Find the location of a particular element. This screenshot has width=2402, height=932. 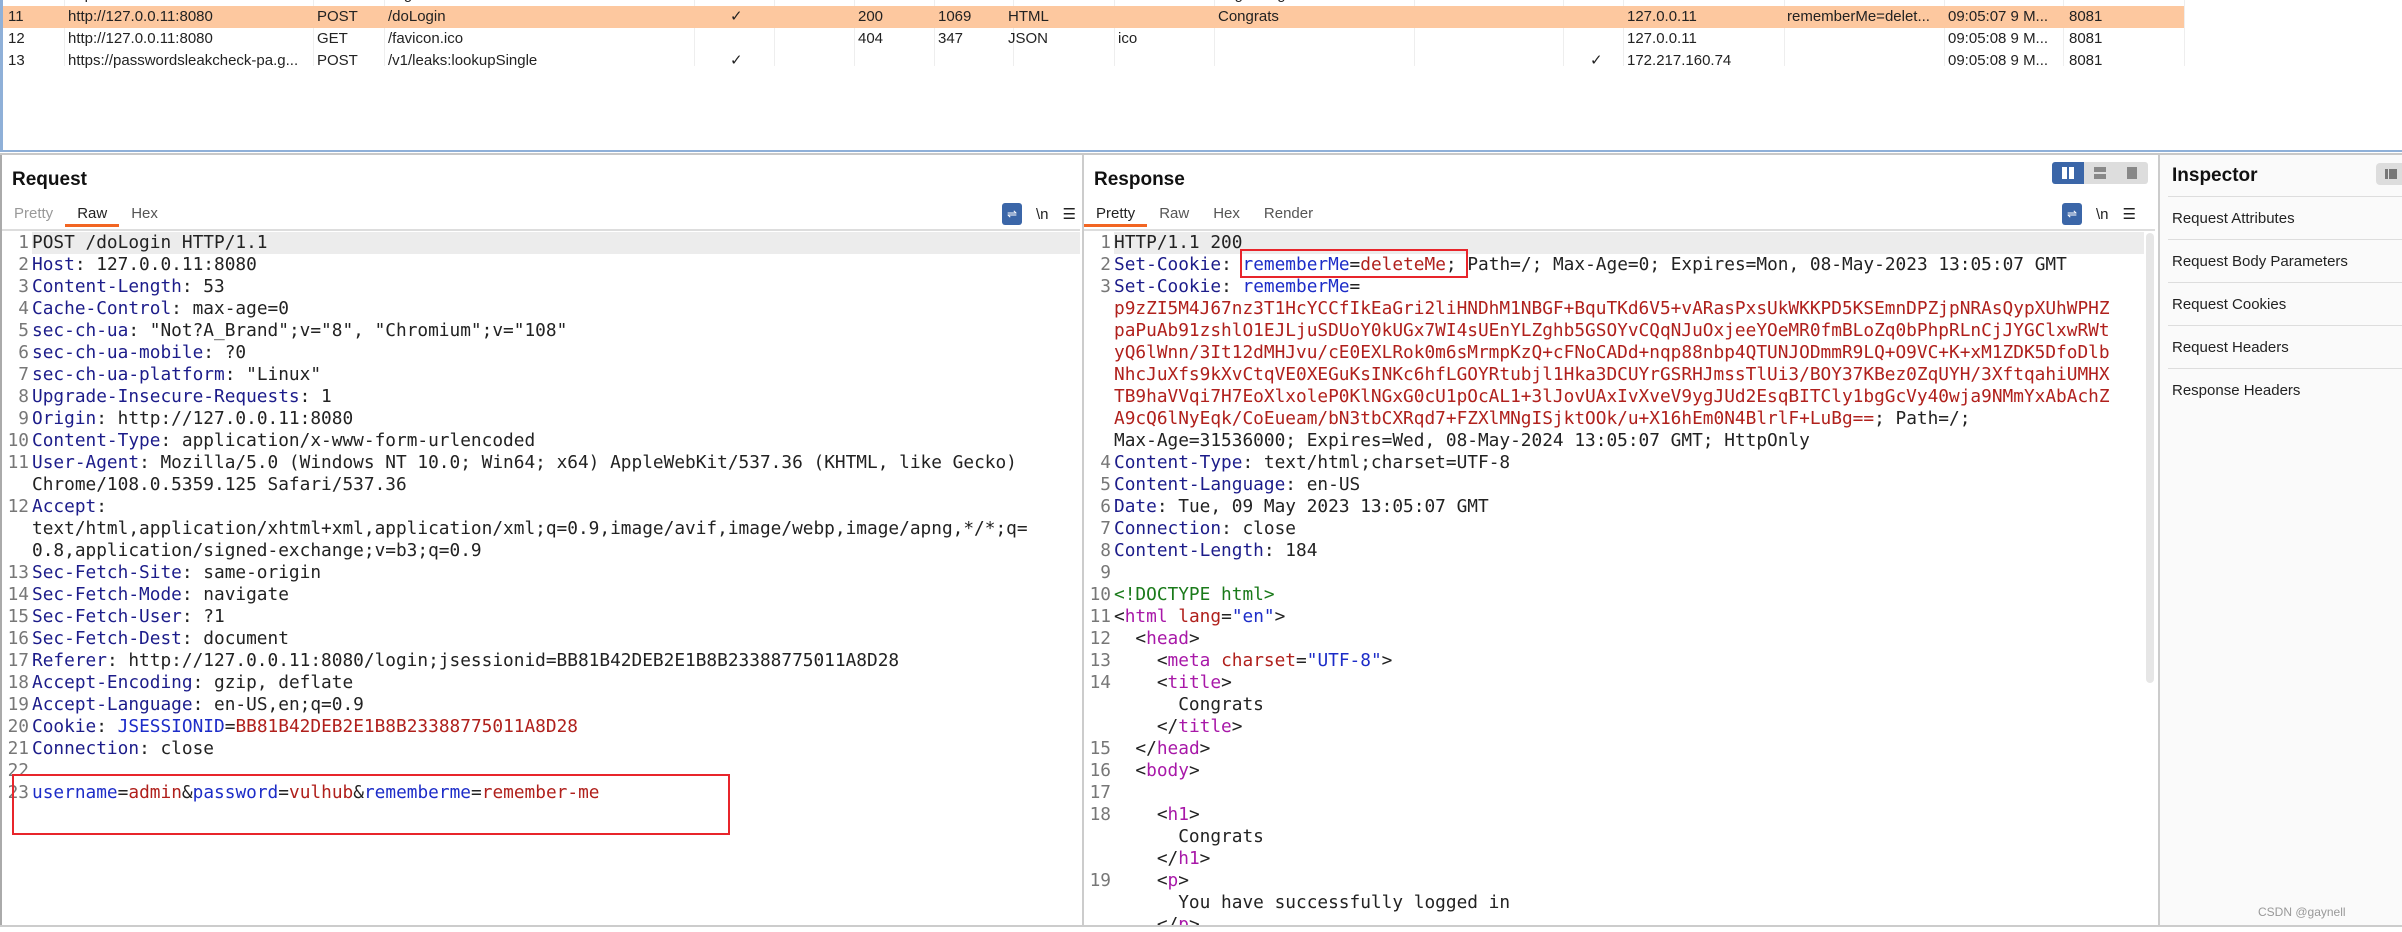

token: Accept-Language is located at coordinates (112, 704).